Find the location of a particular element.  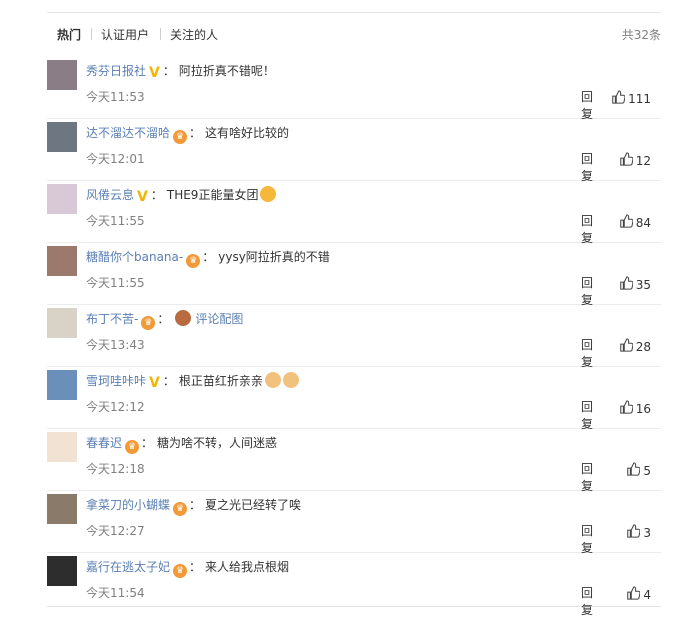

tab-hot: 热门 is located at coordinates (69, 34).